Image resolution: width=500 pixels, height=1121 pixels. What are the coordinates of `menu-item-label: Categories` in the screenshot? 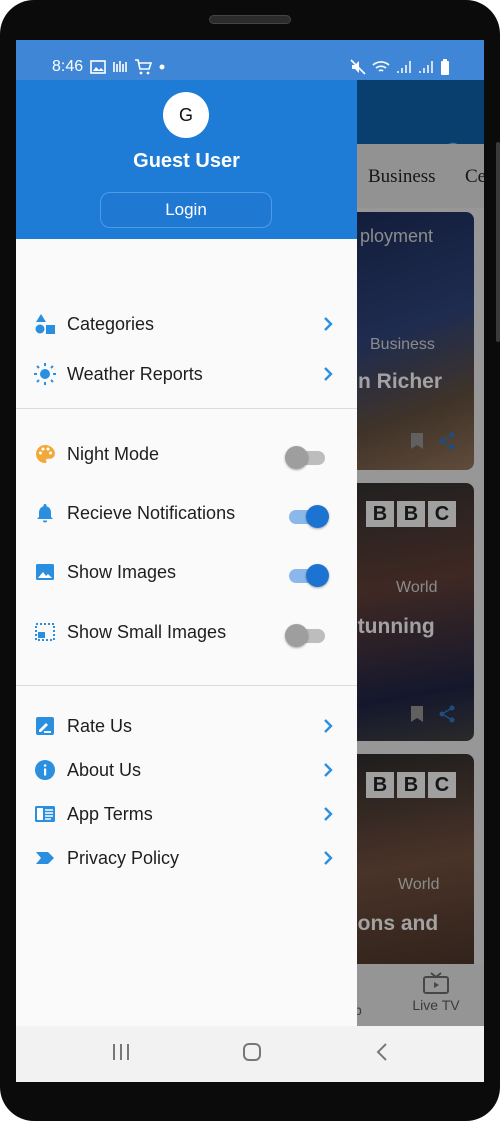 It's located at (111, 324).